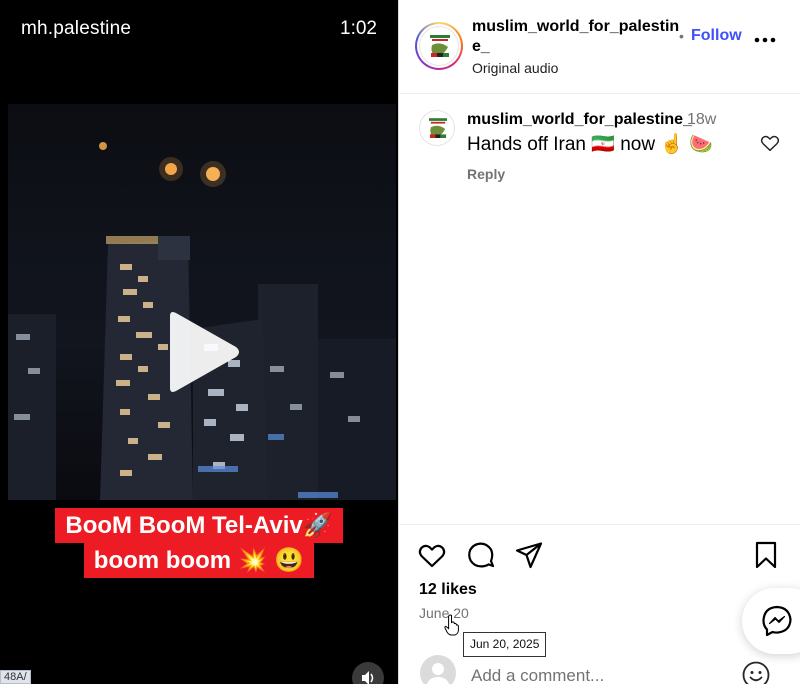  I want to click on caption-line-2: boom boom 💥 😃, so click(199, 560).